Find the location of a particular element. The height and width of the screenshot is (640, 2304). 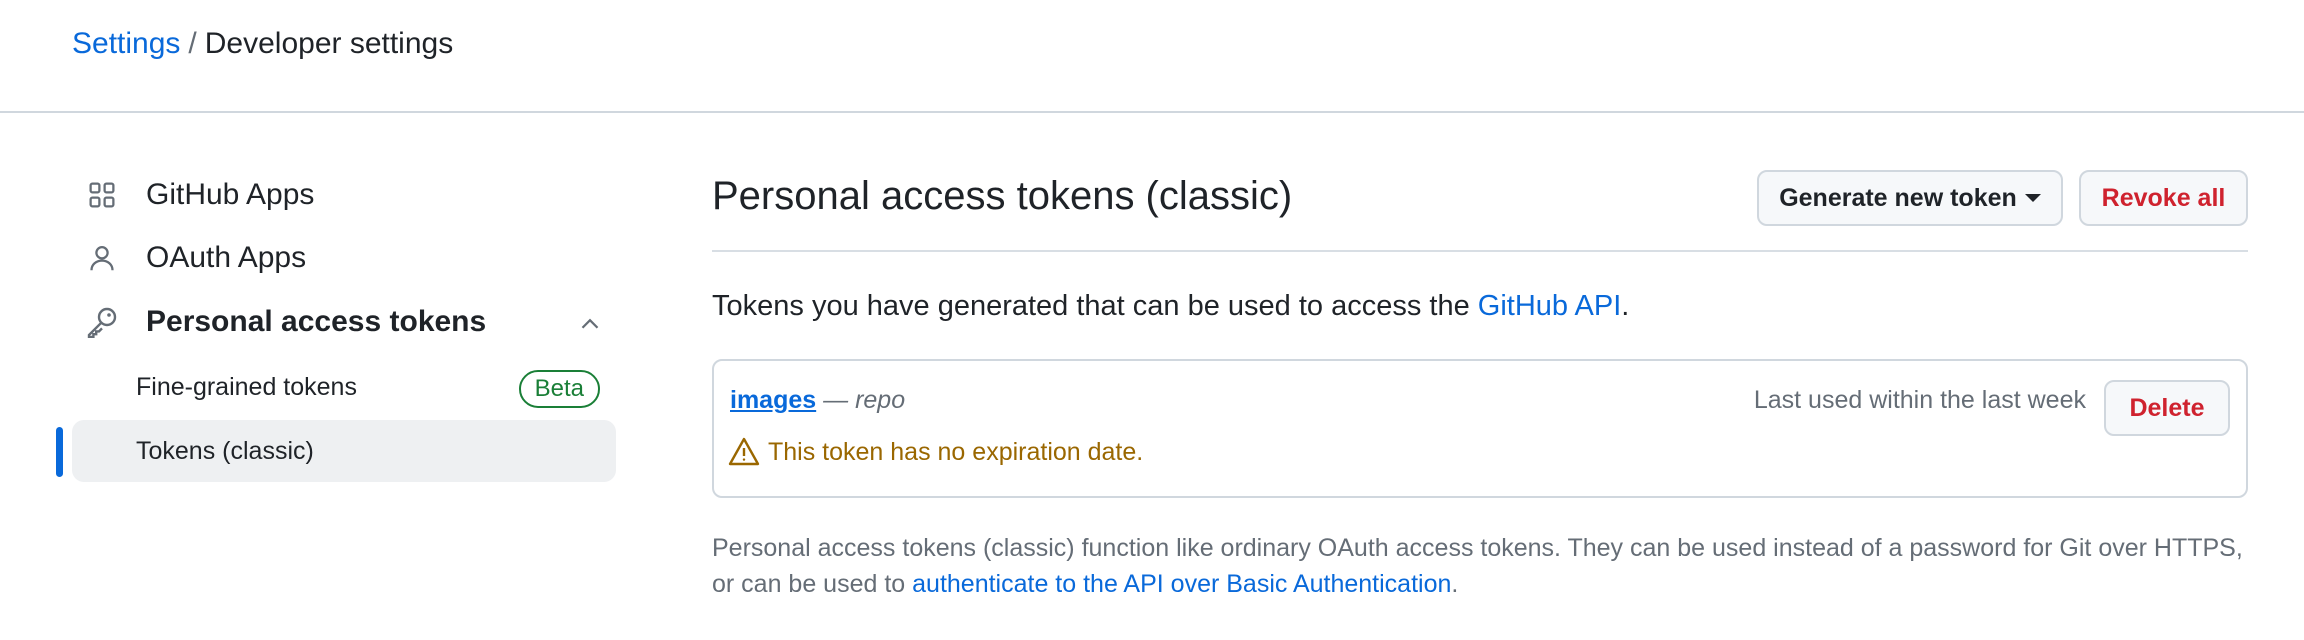

sidebar-item-personal-access-tokens: Personal access tokens is located at coordinates (336, 322).